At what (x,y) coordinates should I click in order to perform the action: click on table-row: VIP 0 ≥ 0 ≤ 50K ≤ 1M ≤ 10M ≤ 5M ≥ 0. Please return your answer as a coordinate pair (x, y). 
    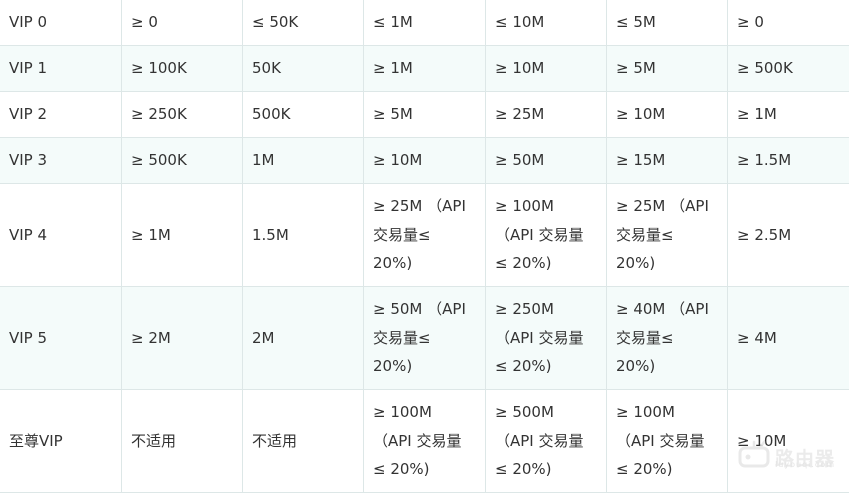
    Looking at the image, I should click on (424, 23).